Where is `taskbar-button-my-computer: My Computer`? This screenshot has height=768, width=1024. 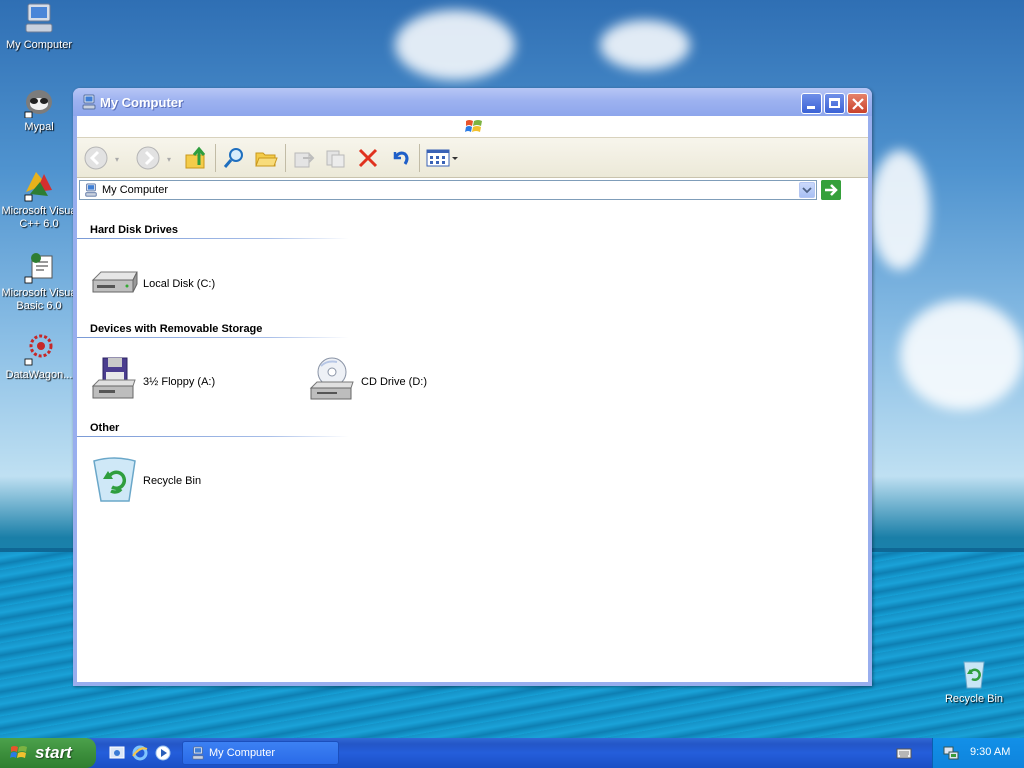 taskbar-button-my-computer: My Computer is located at coordinates (260, 753).